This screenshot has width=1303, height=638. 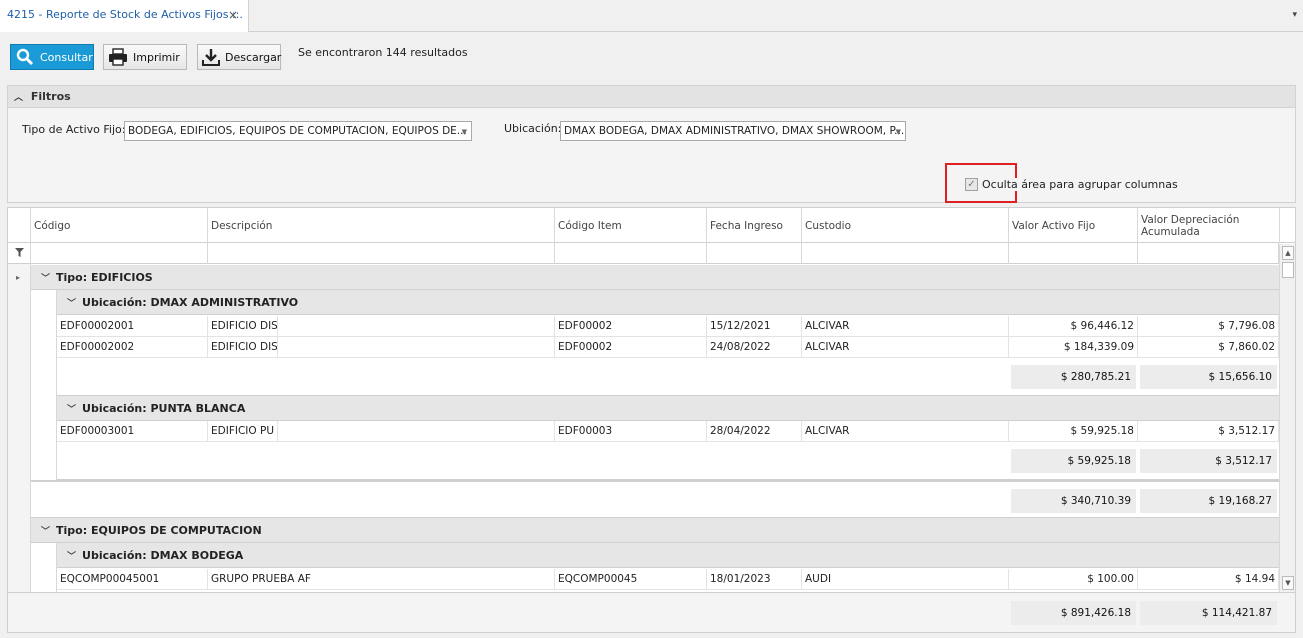 I want to click on col-codigo-item: Código Item, so click(x=631, y=225).